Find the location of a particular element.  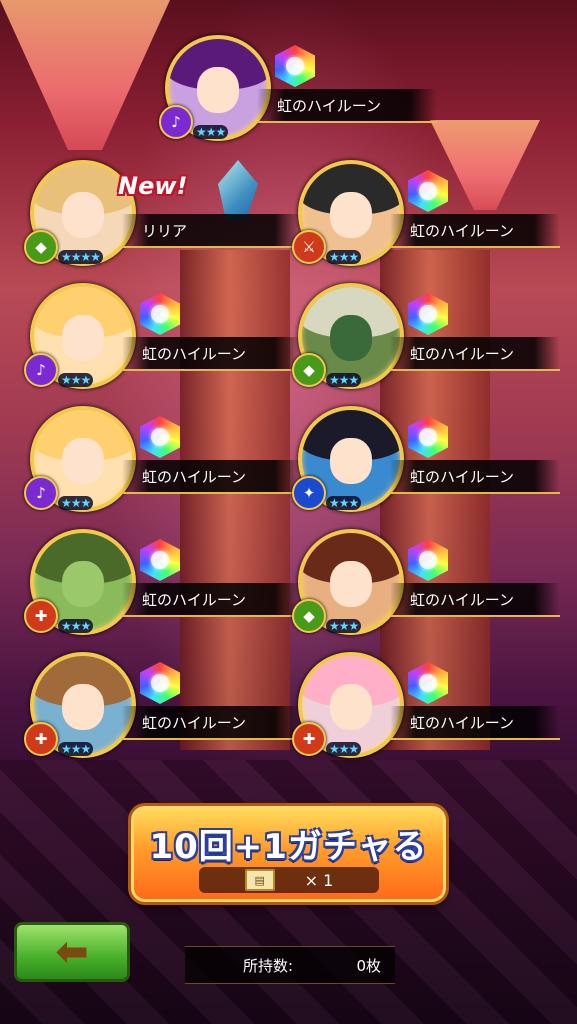

result-card: ⚔ ★★★ 虹のハイルーン is located at coordinates (426, 220).